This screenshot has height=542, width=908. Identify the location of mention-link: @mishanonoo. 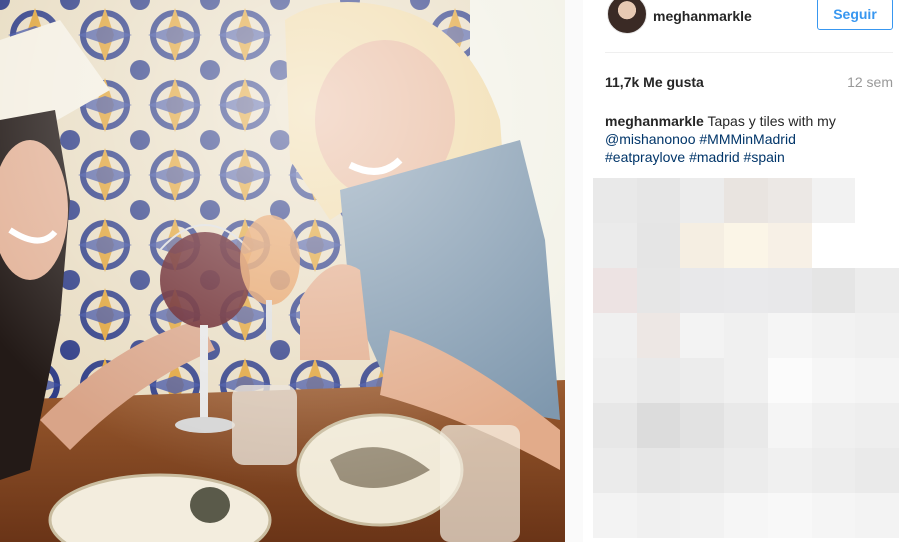
(650, 139).